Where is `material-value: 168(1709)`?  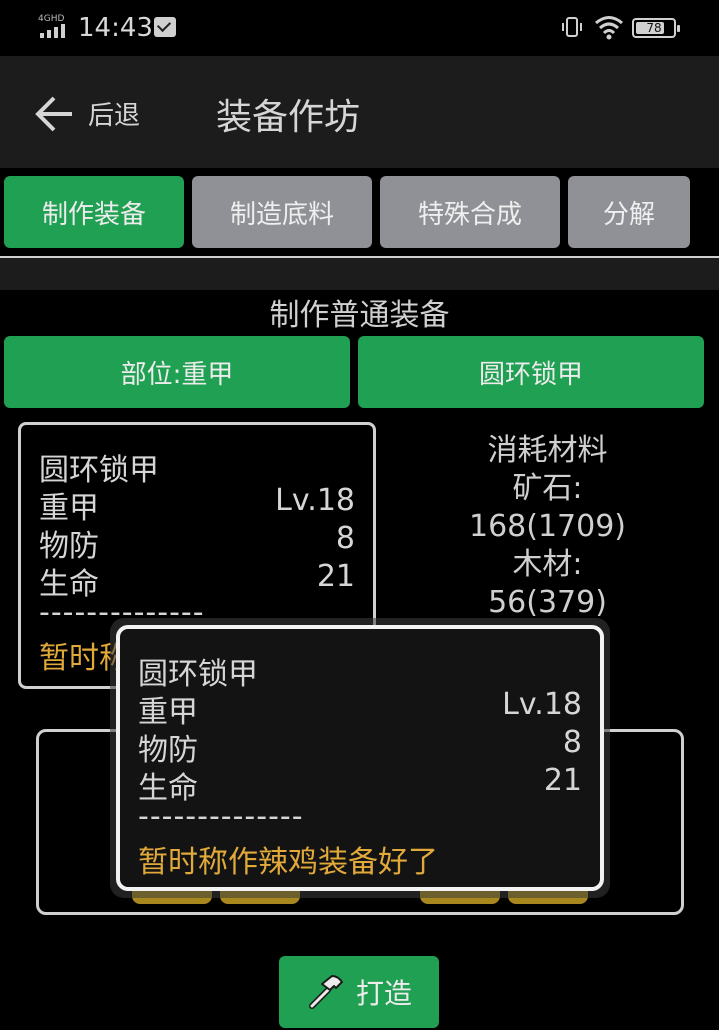
material-value: 168(1709) is located at coordinates (547, 526).